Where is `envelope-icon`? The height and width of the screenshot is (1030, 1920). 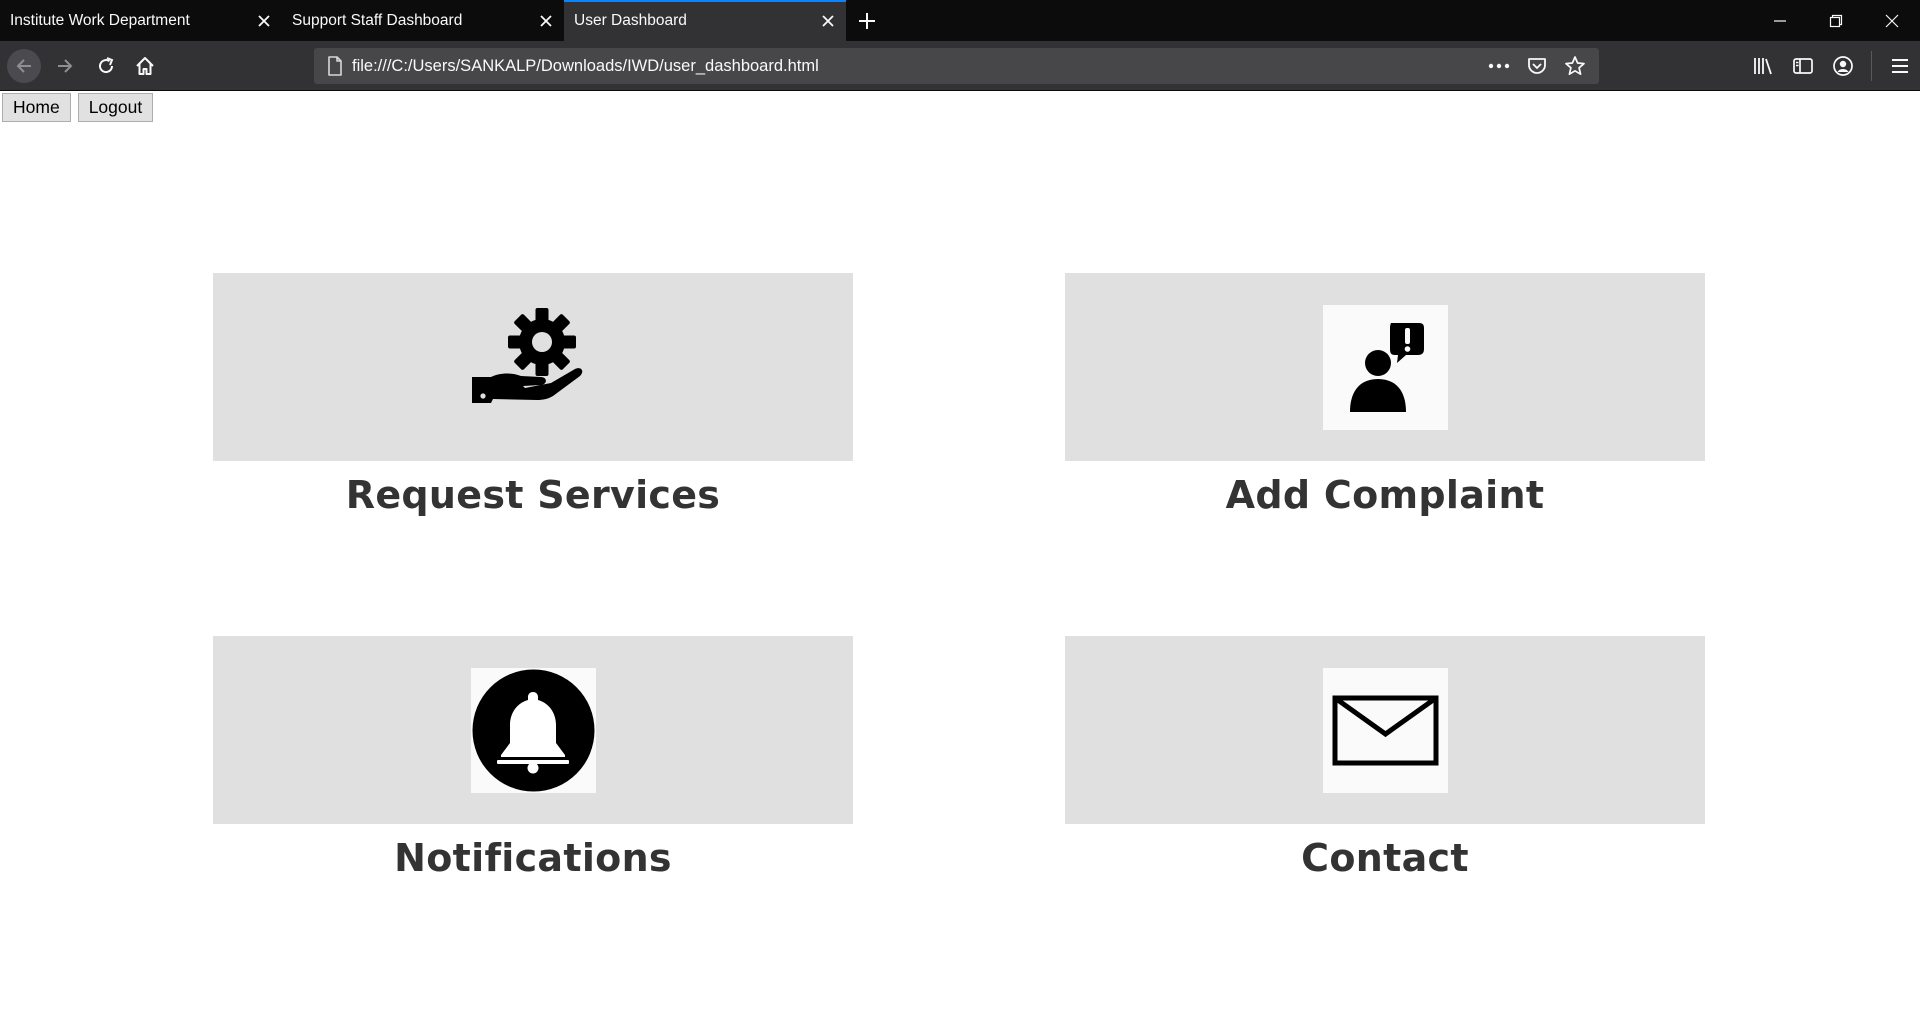
envelope-icon is located at coordinates (1385, 730).